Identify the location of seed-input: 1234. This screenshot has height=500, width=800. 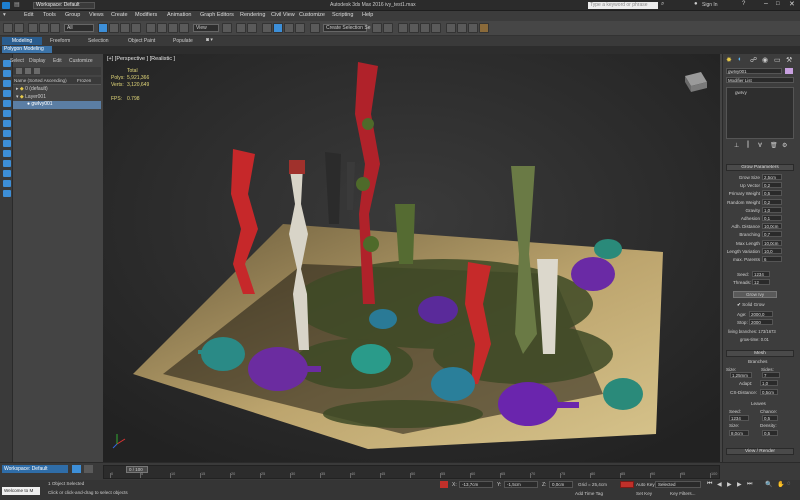
(761, 274).